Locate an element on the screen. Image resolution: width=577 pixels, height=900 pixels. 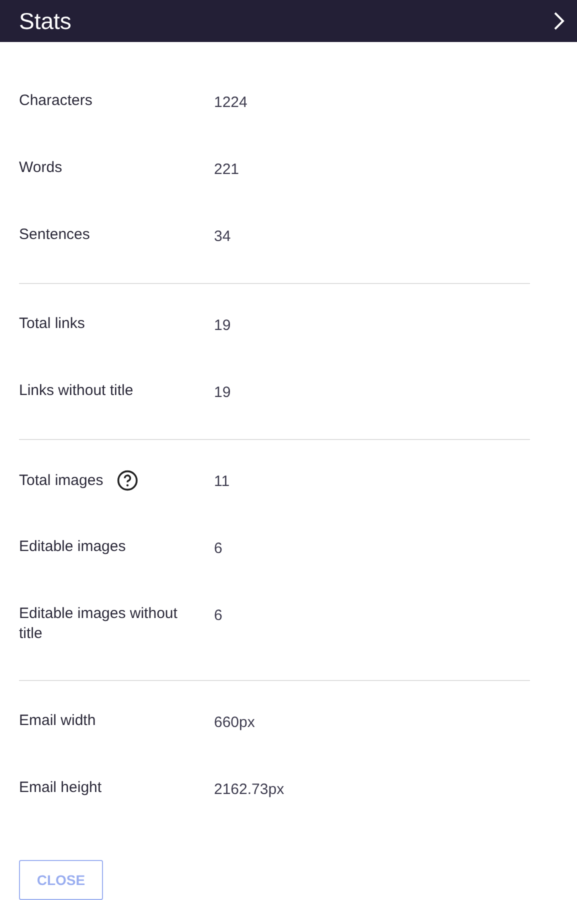
stat-label: Characters is located at coordinates (55, 101).